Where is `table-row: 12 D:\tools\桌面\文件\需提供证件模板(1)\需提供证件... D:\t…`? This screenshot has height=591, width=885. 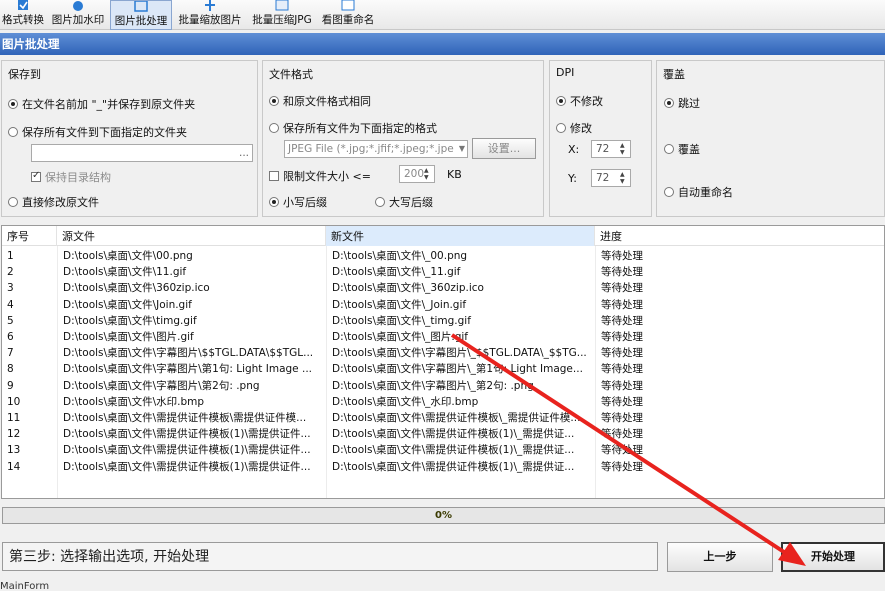
table-row: 12 D:\tools\桌面\文件\需提供证件模板(1)\需提供证件... D:\t… is located at coordinates (443, 434).